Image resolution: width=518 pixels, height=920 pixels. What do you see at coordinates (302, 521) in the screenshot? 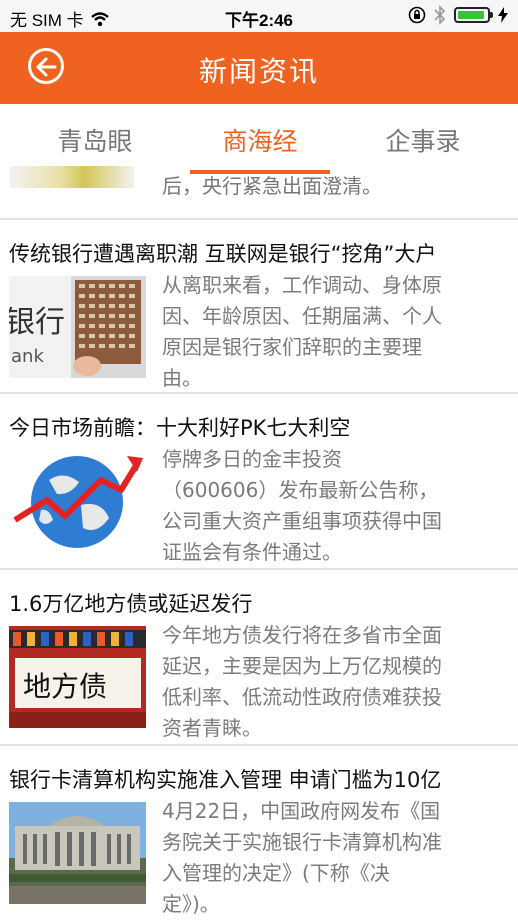
I see `snippet-line: 公司重大资产重组事项获得中国` at bounding box center [302, 521].